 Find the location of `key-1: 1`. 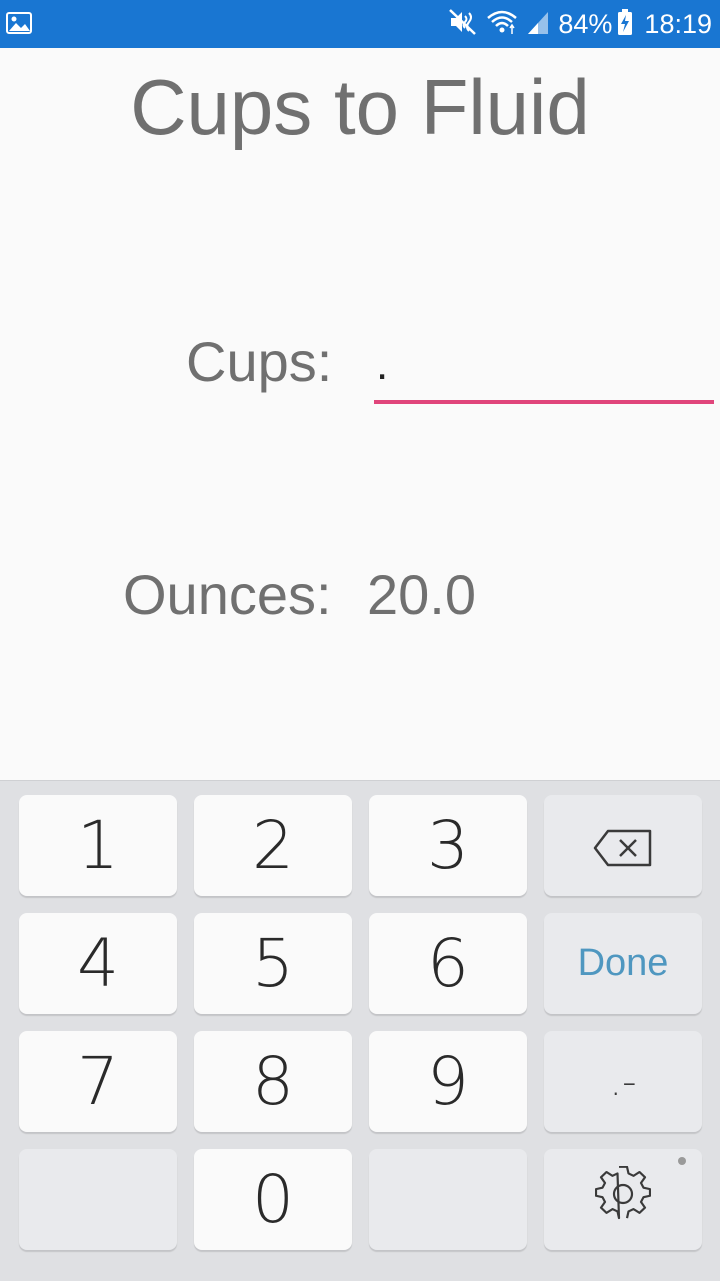

key-1: 1 is located at coordinates (98, 845).